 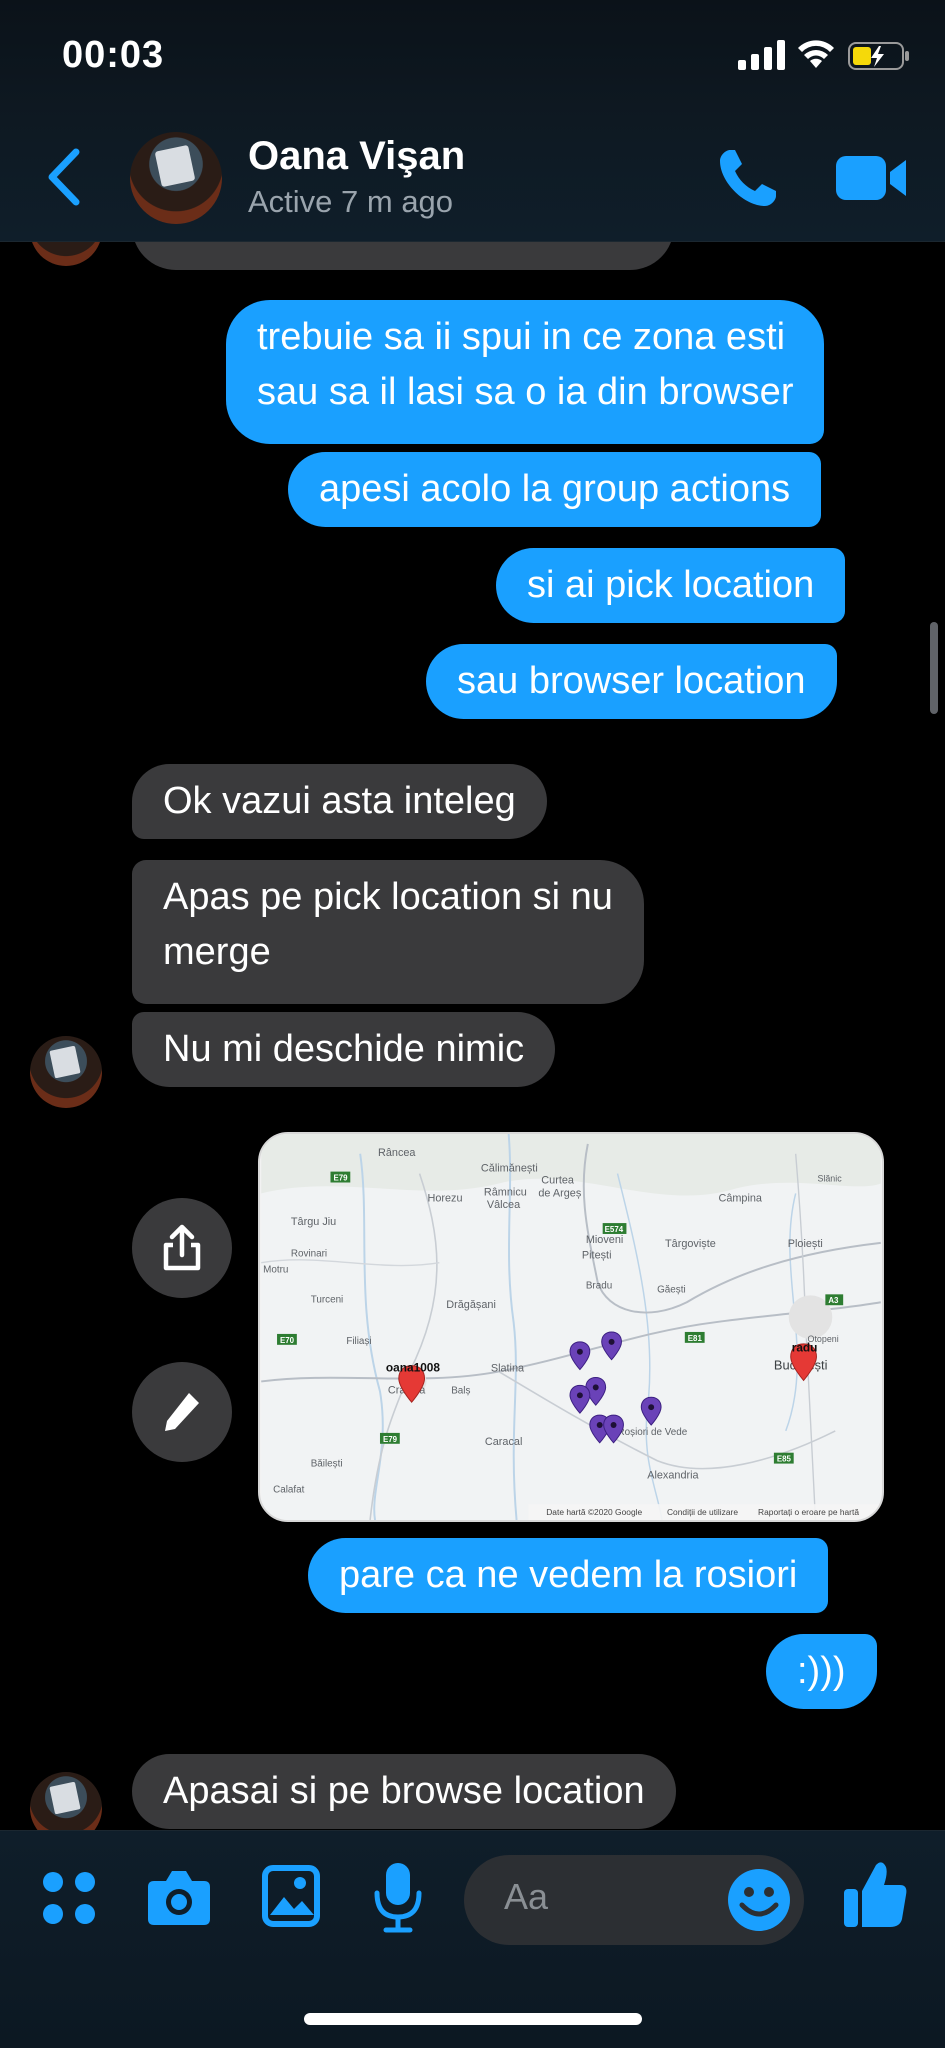 What do you see at coordinates (309, 1254) in the screenshot?
I see `map-place-label: Rovinari` at bounding box center [309, 1254].